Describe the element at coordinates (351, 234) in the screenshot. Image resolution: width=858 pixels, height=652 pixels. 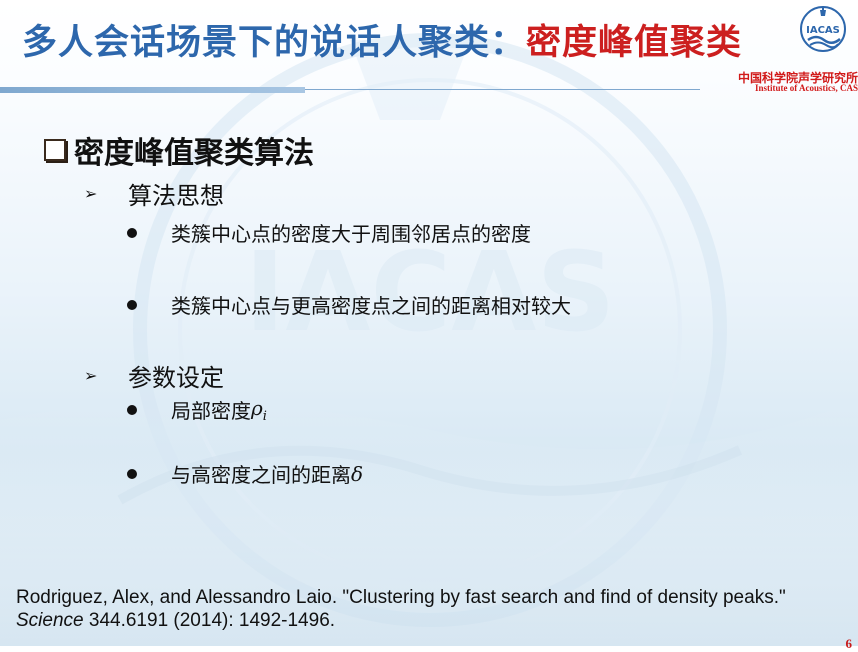
I see `bullet-text: 类簇中心点的密度大于周围邻居点的密度` at that location.